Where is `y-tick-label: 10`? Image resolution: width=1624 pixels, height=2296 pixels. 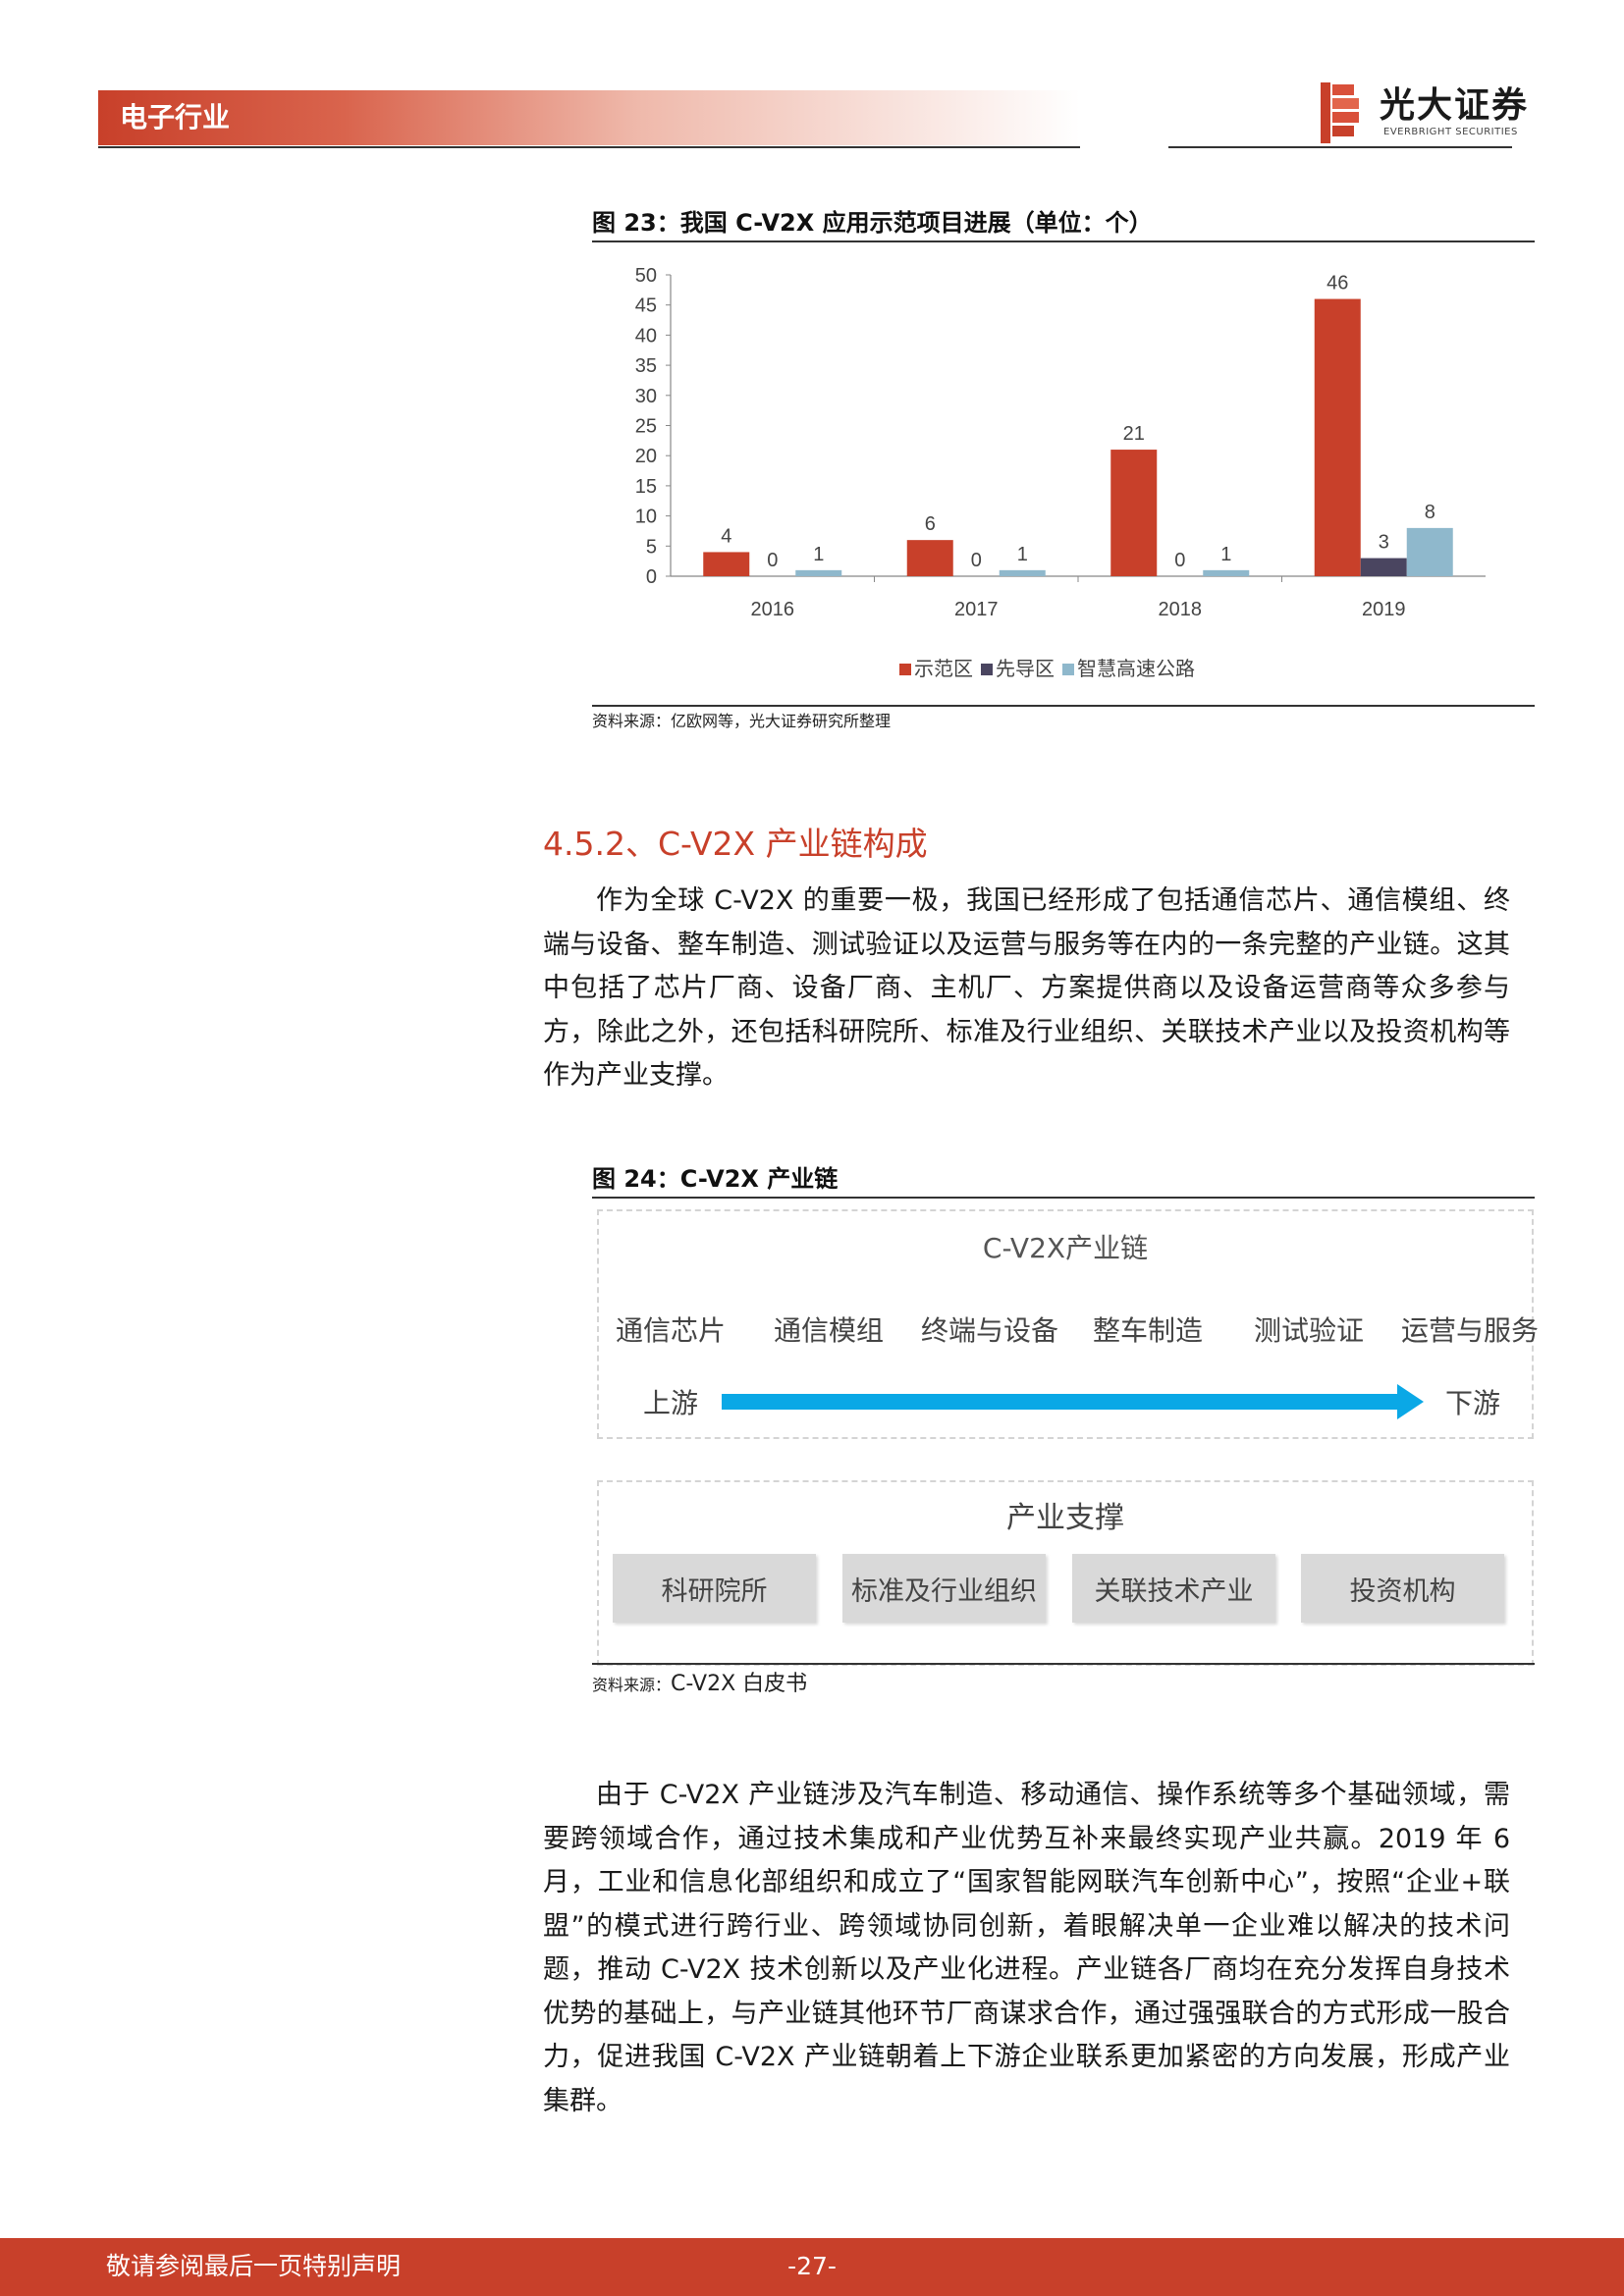 y-tick-label: 10 is located at coordinates (646, 517).